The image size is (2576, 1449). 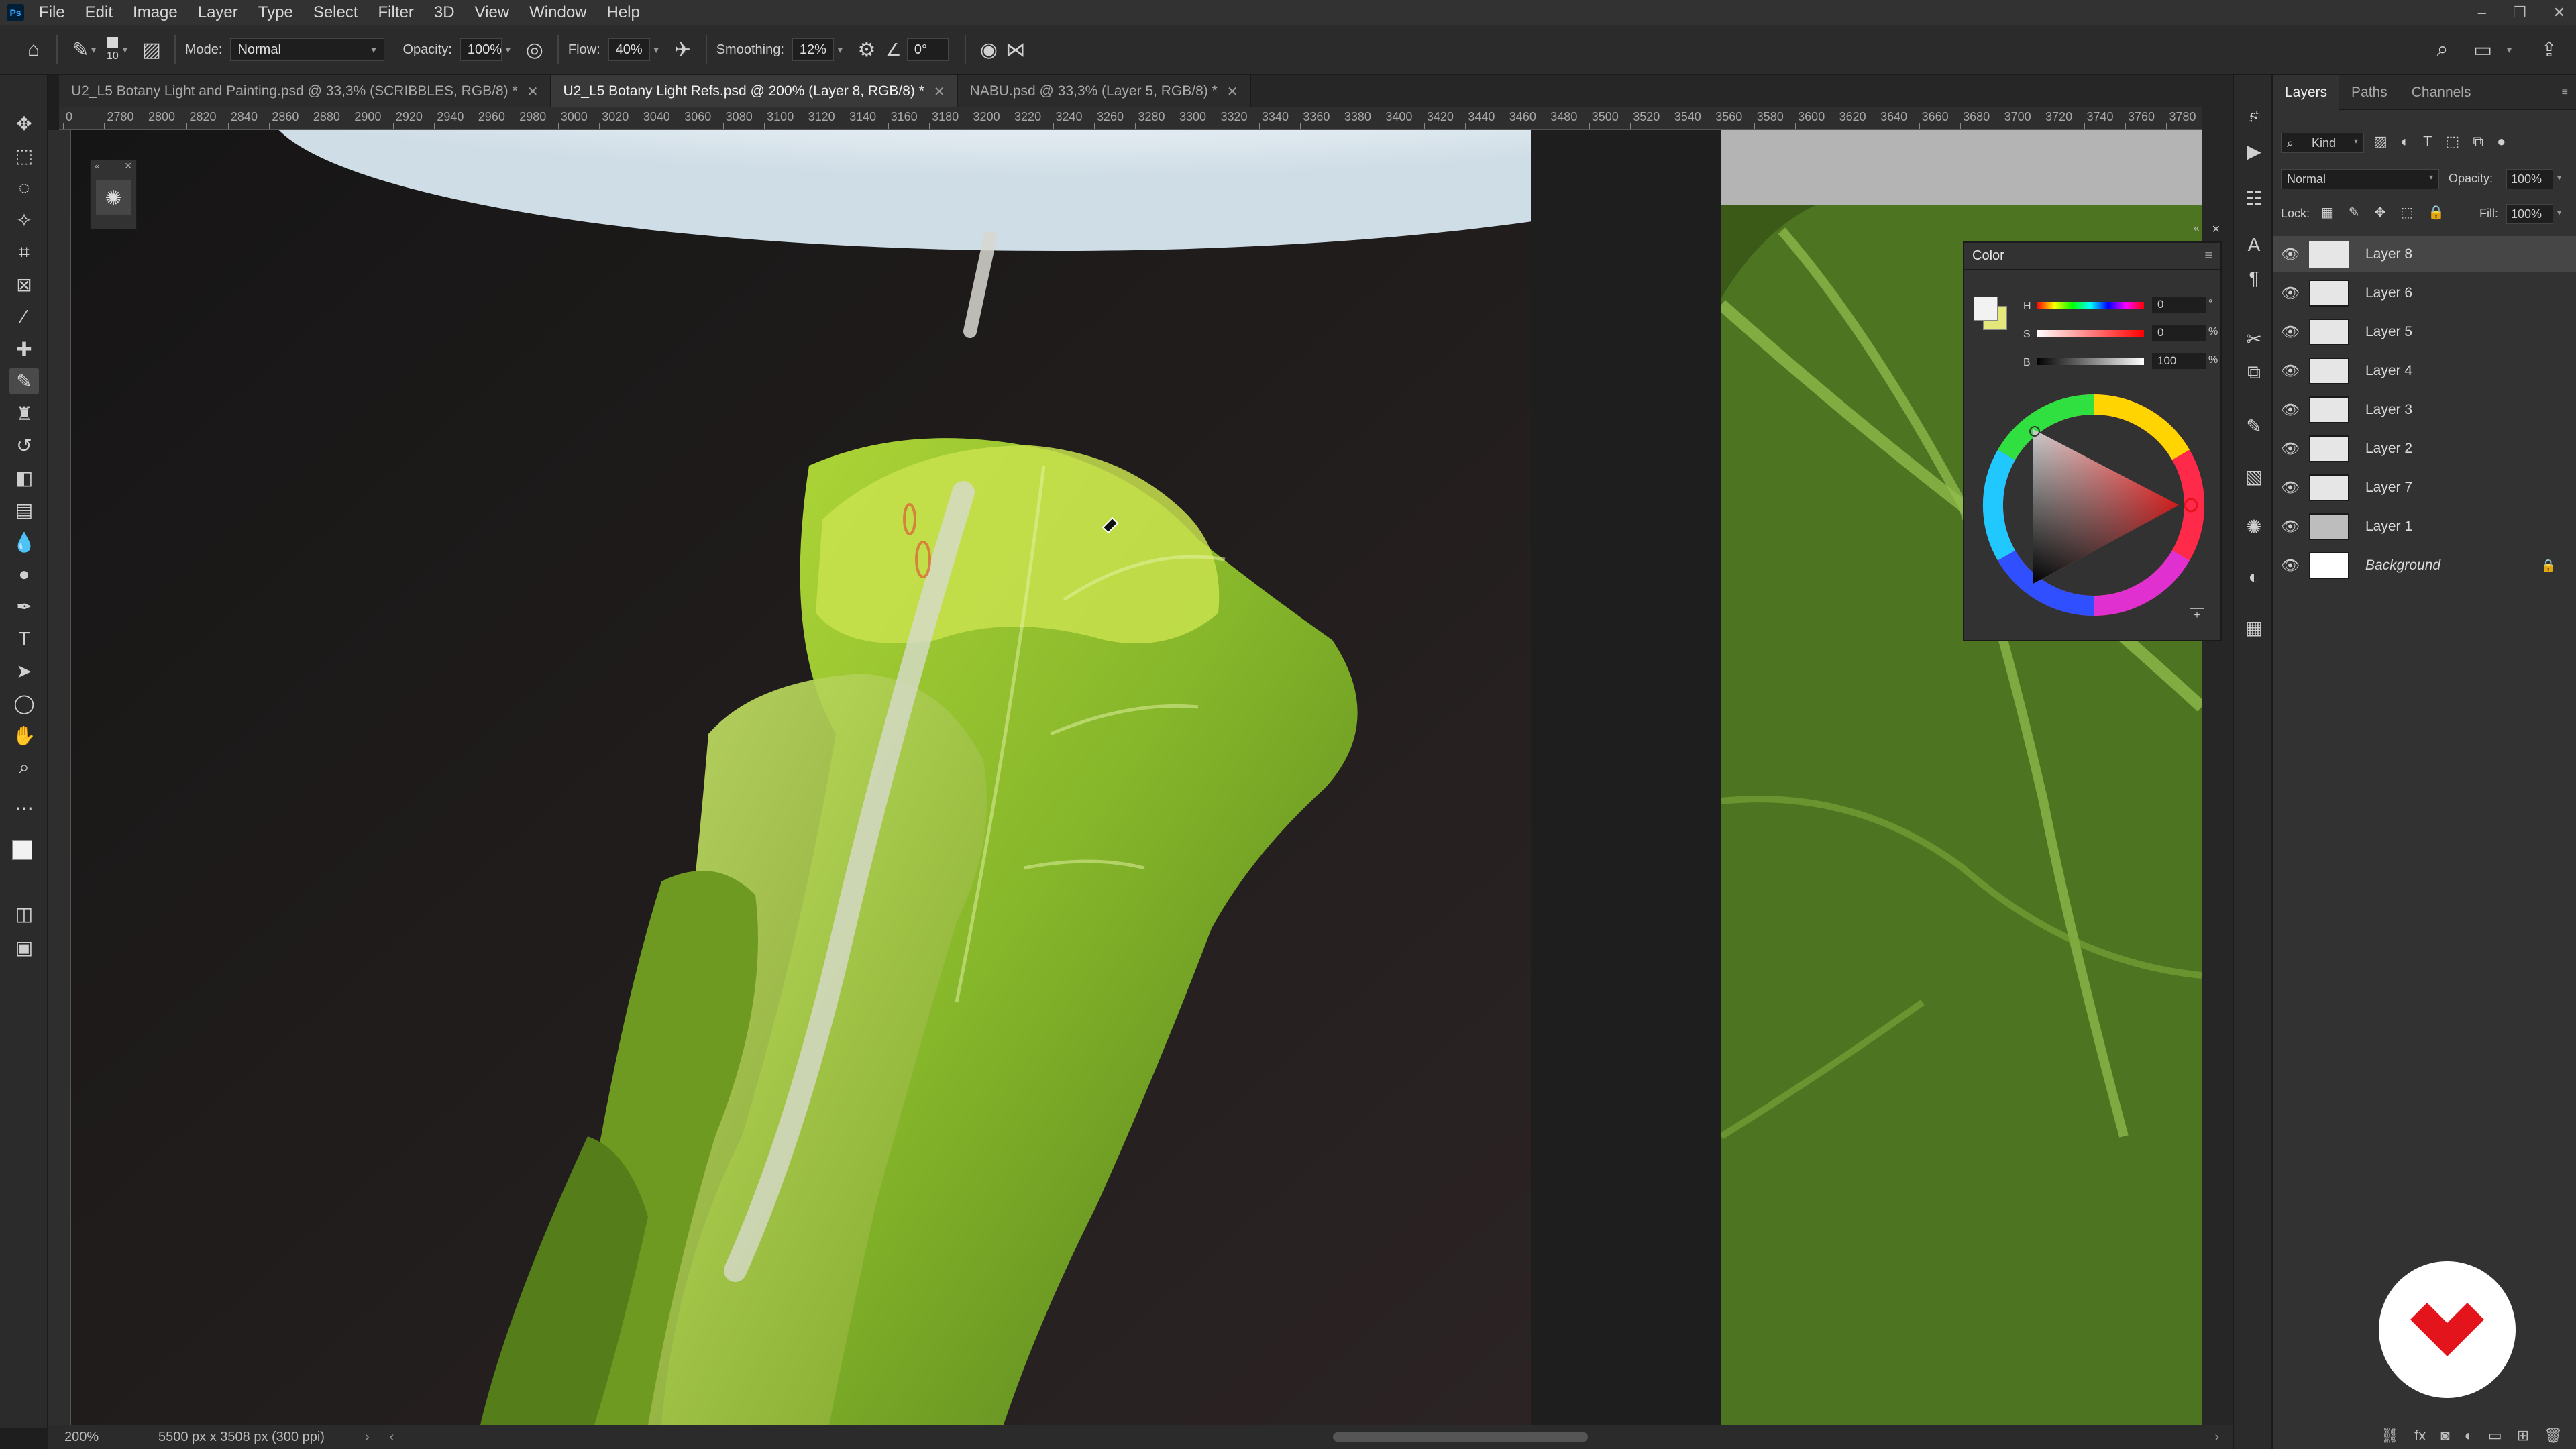 What do you see at coordinates (24, 123) in the screenshot?
I see `move-tool-icon: ✥` at bounding box center [24, 123].